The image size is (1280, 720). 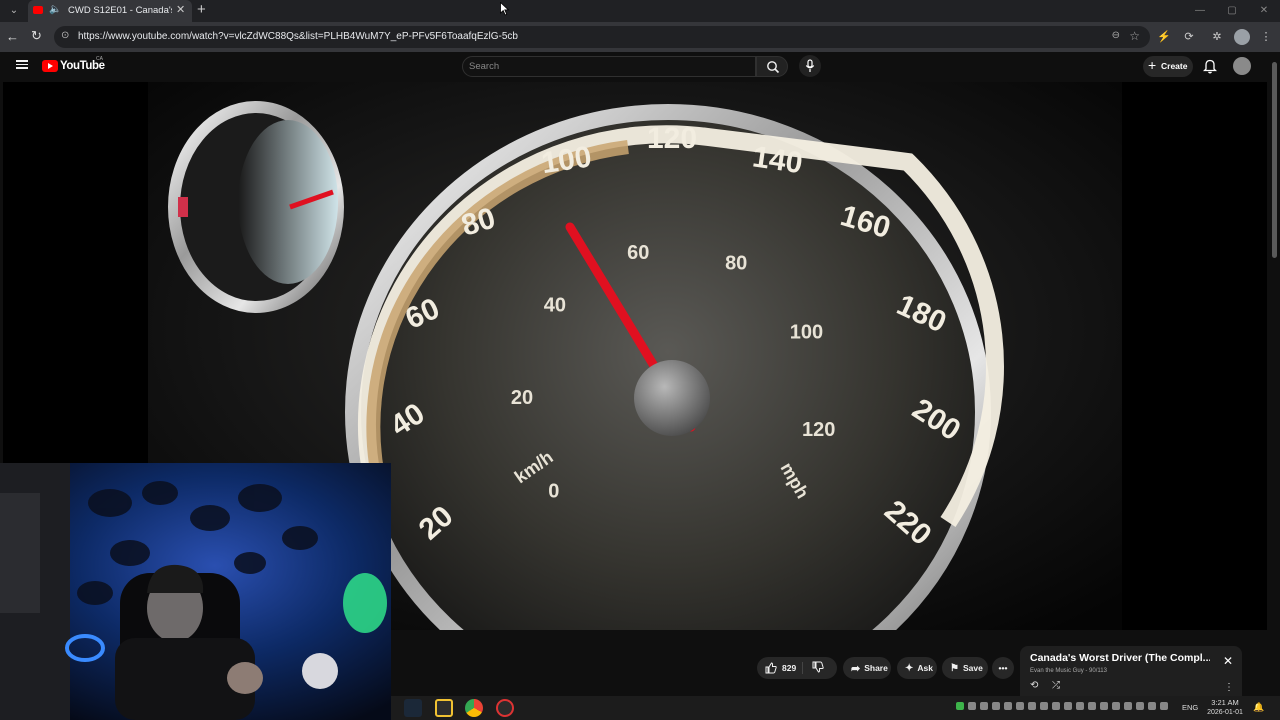 What do you see at coordinates (505, 708) in the screenshot?
I see `obs-app-icon` at bounding box center [505, 708].